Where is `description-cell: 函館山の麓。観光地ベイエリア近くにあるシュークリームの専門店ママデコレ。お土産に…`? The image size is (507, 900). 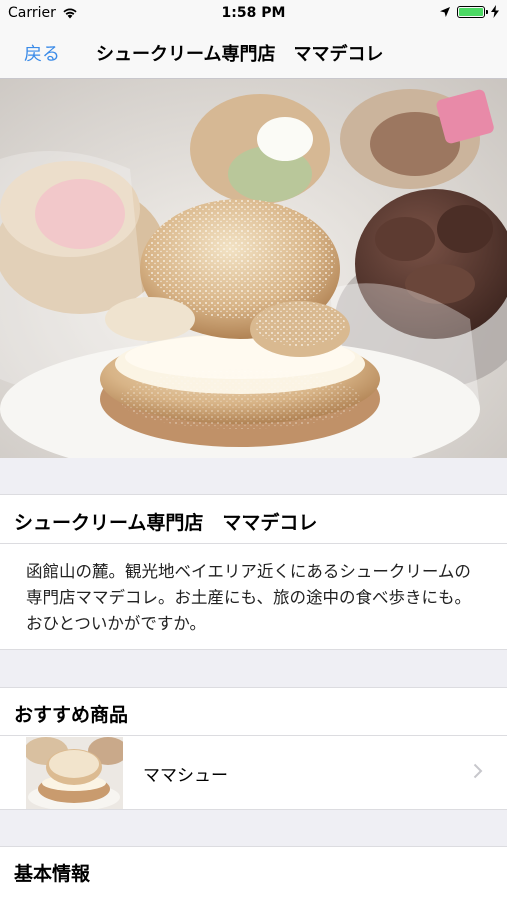
description-cell: 函館山の麓。観光地ベイエリア近くにあるシュークリームの専門店ママデコレ。お土産に… is located at coordinates (253, 597).